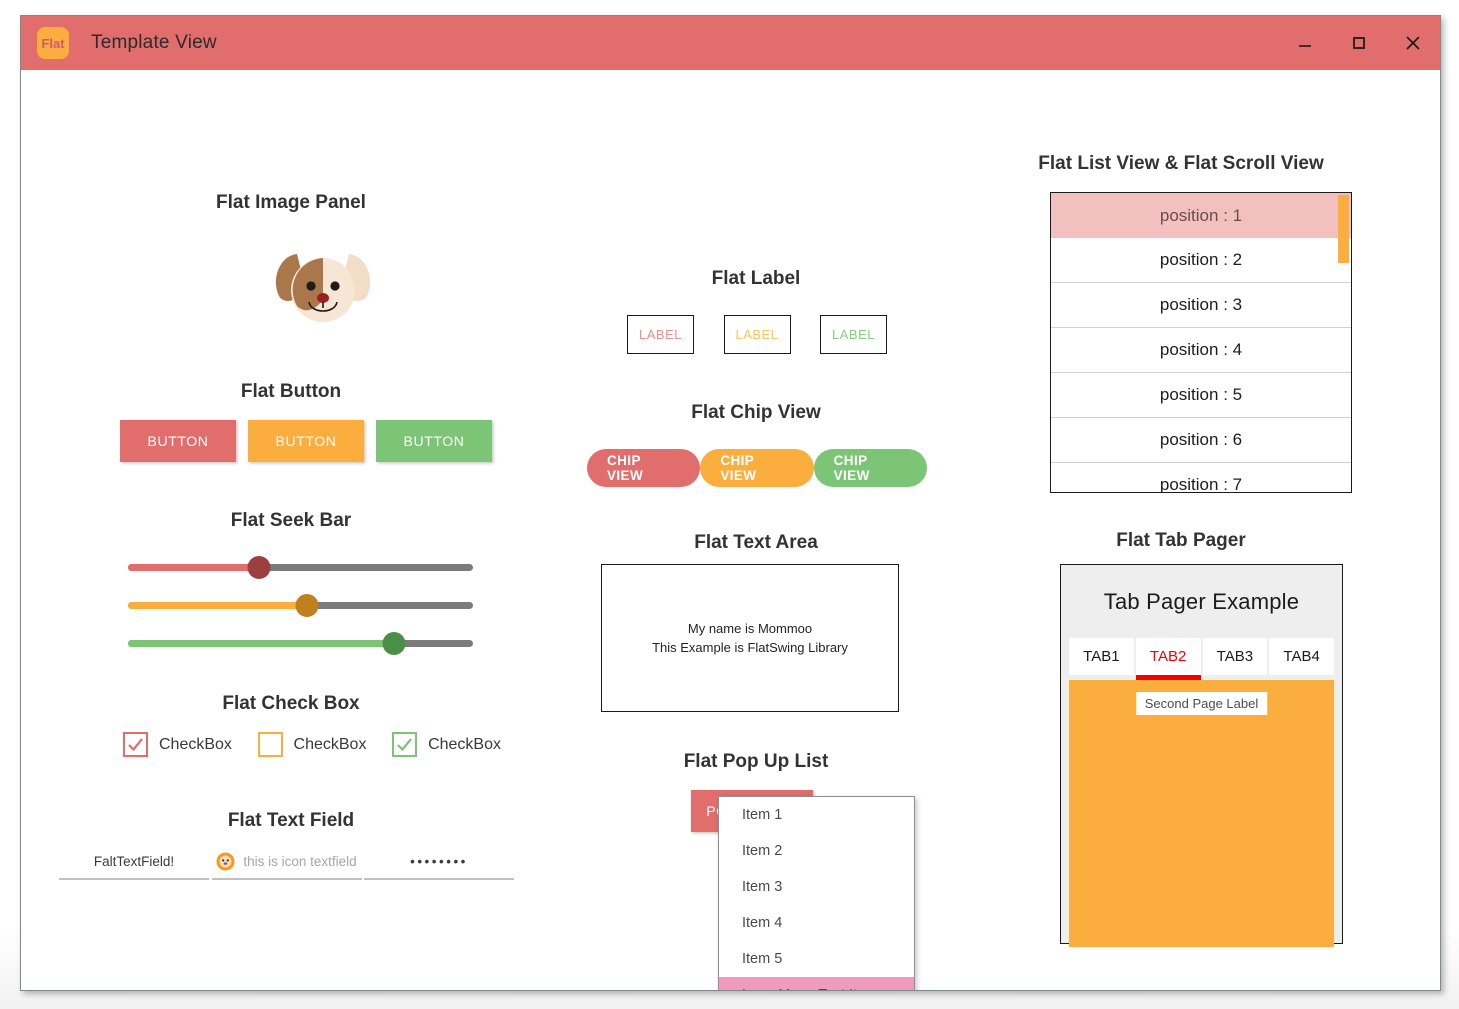  I want to click on app-logo-icon: Flat, so click(53, 43).